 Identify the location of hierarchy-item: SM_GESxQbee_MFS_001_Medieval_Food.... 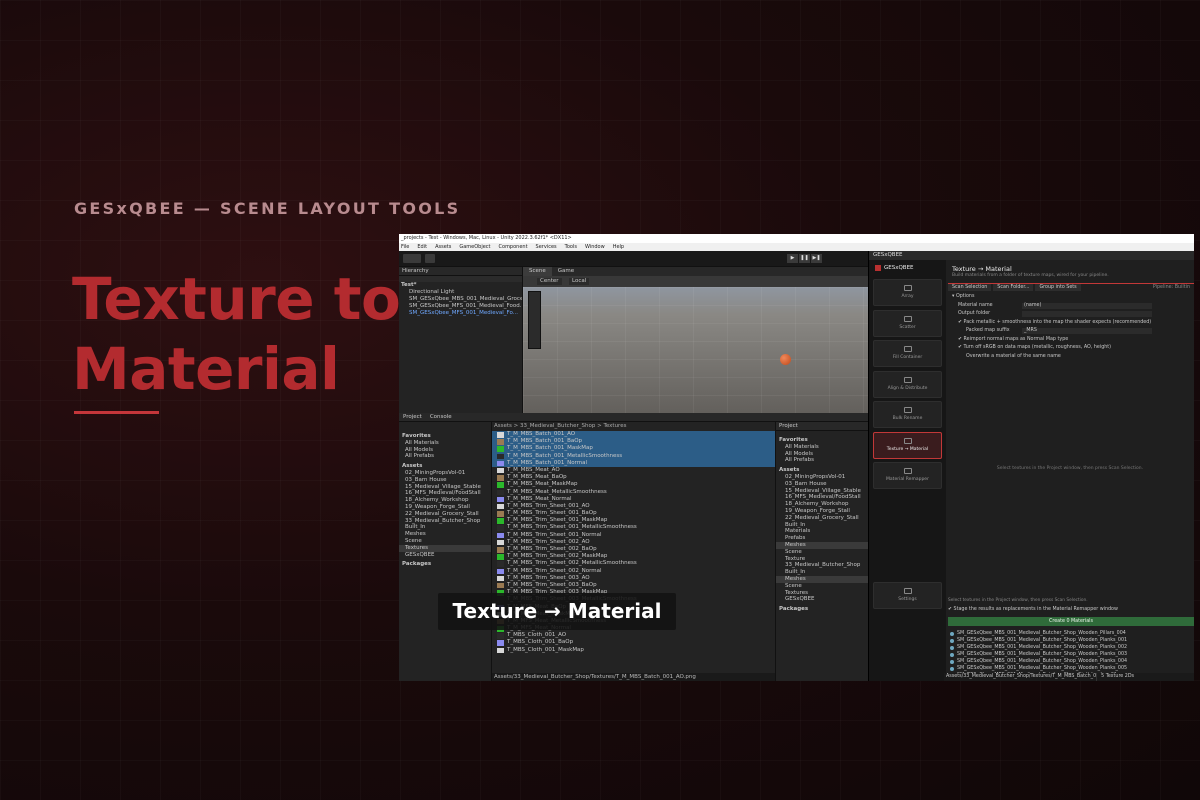
(460, 306).